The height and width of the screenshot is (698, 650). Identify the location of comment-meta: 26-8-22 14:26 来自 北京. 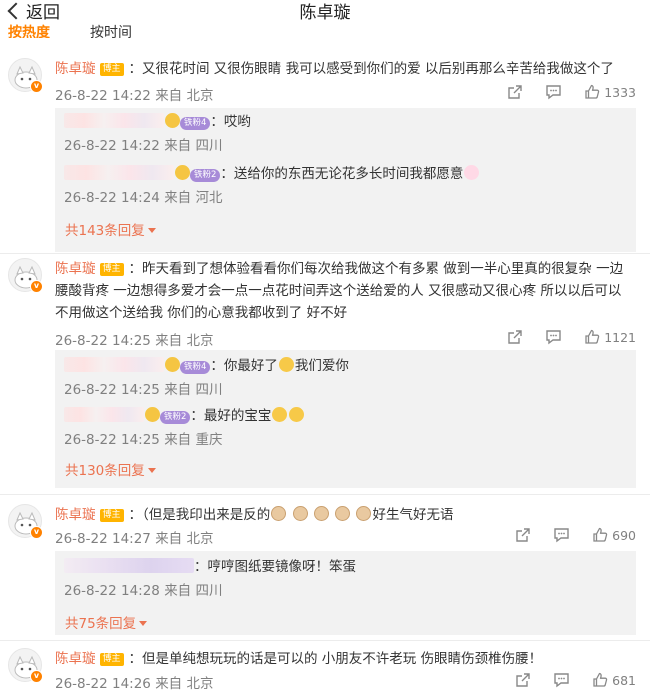
(134, 682).